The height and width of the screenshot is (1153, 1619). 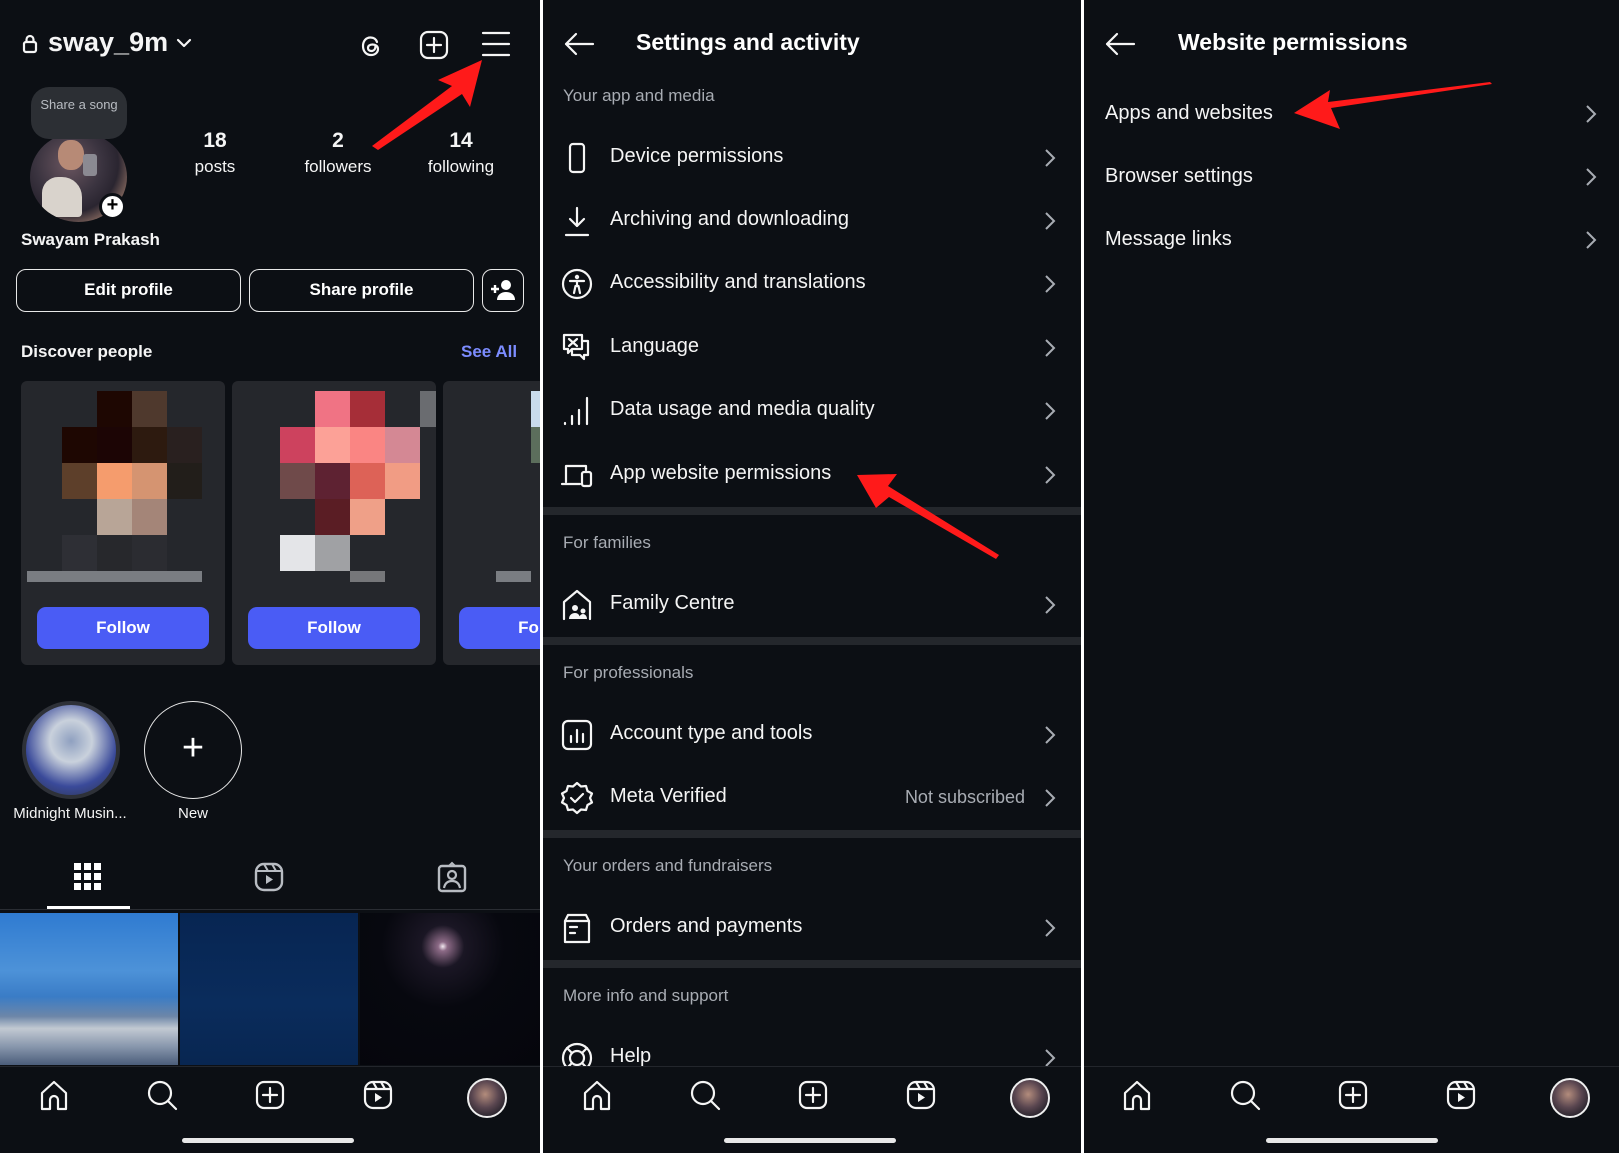 What do you see at coordinates (812, 283) in the screenshot?
I see `settings-item-accessibility: Accessibility and translations` at bounding box center [812, 283].